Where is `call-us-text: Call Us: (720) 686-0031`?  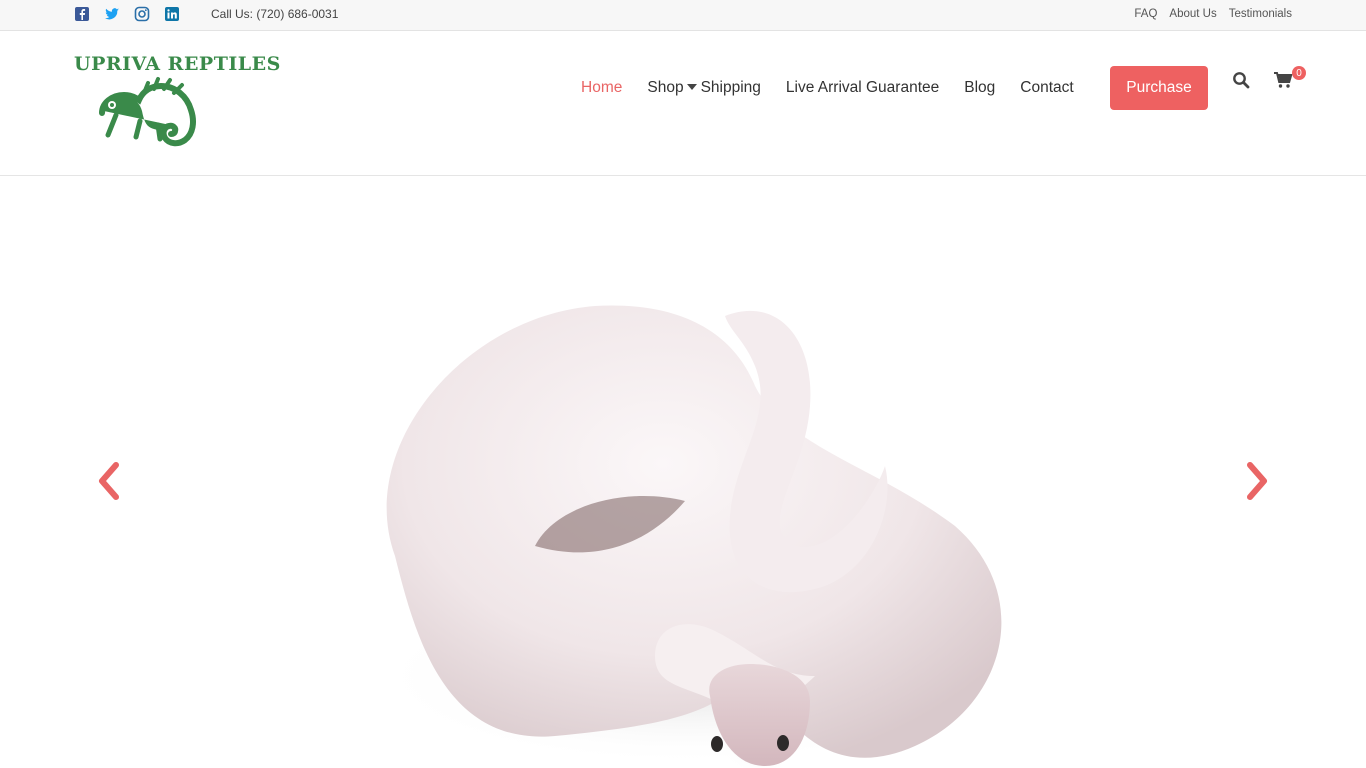 call-us-text: Call Us: (720) 686-0031 is located at coordinates (275, 14).